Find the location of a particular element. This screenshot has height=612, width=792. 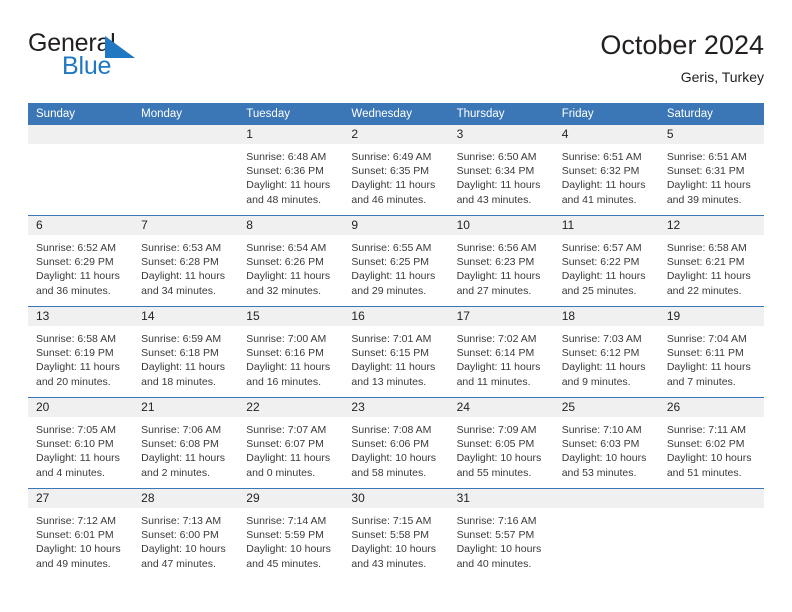

weekday-friday: Friday is located at coordinates (577, 114).